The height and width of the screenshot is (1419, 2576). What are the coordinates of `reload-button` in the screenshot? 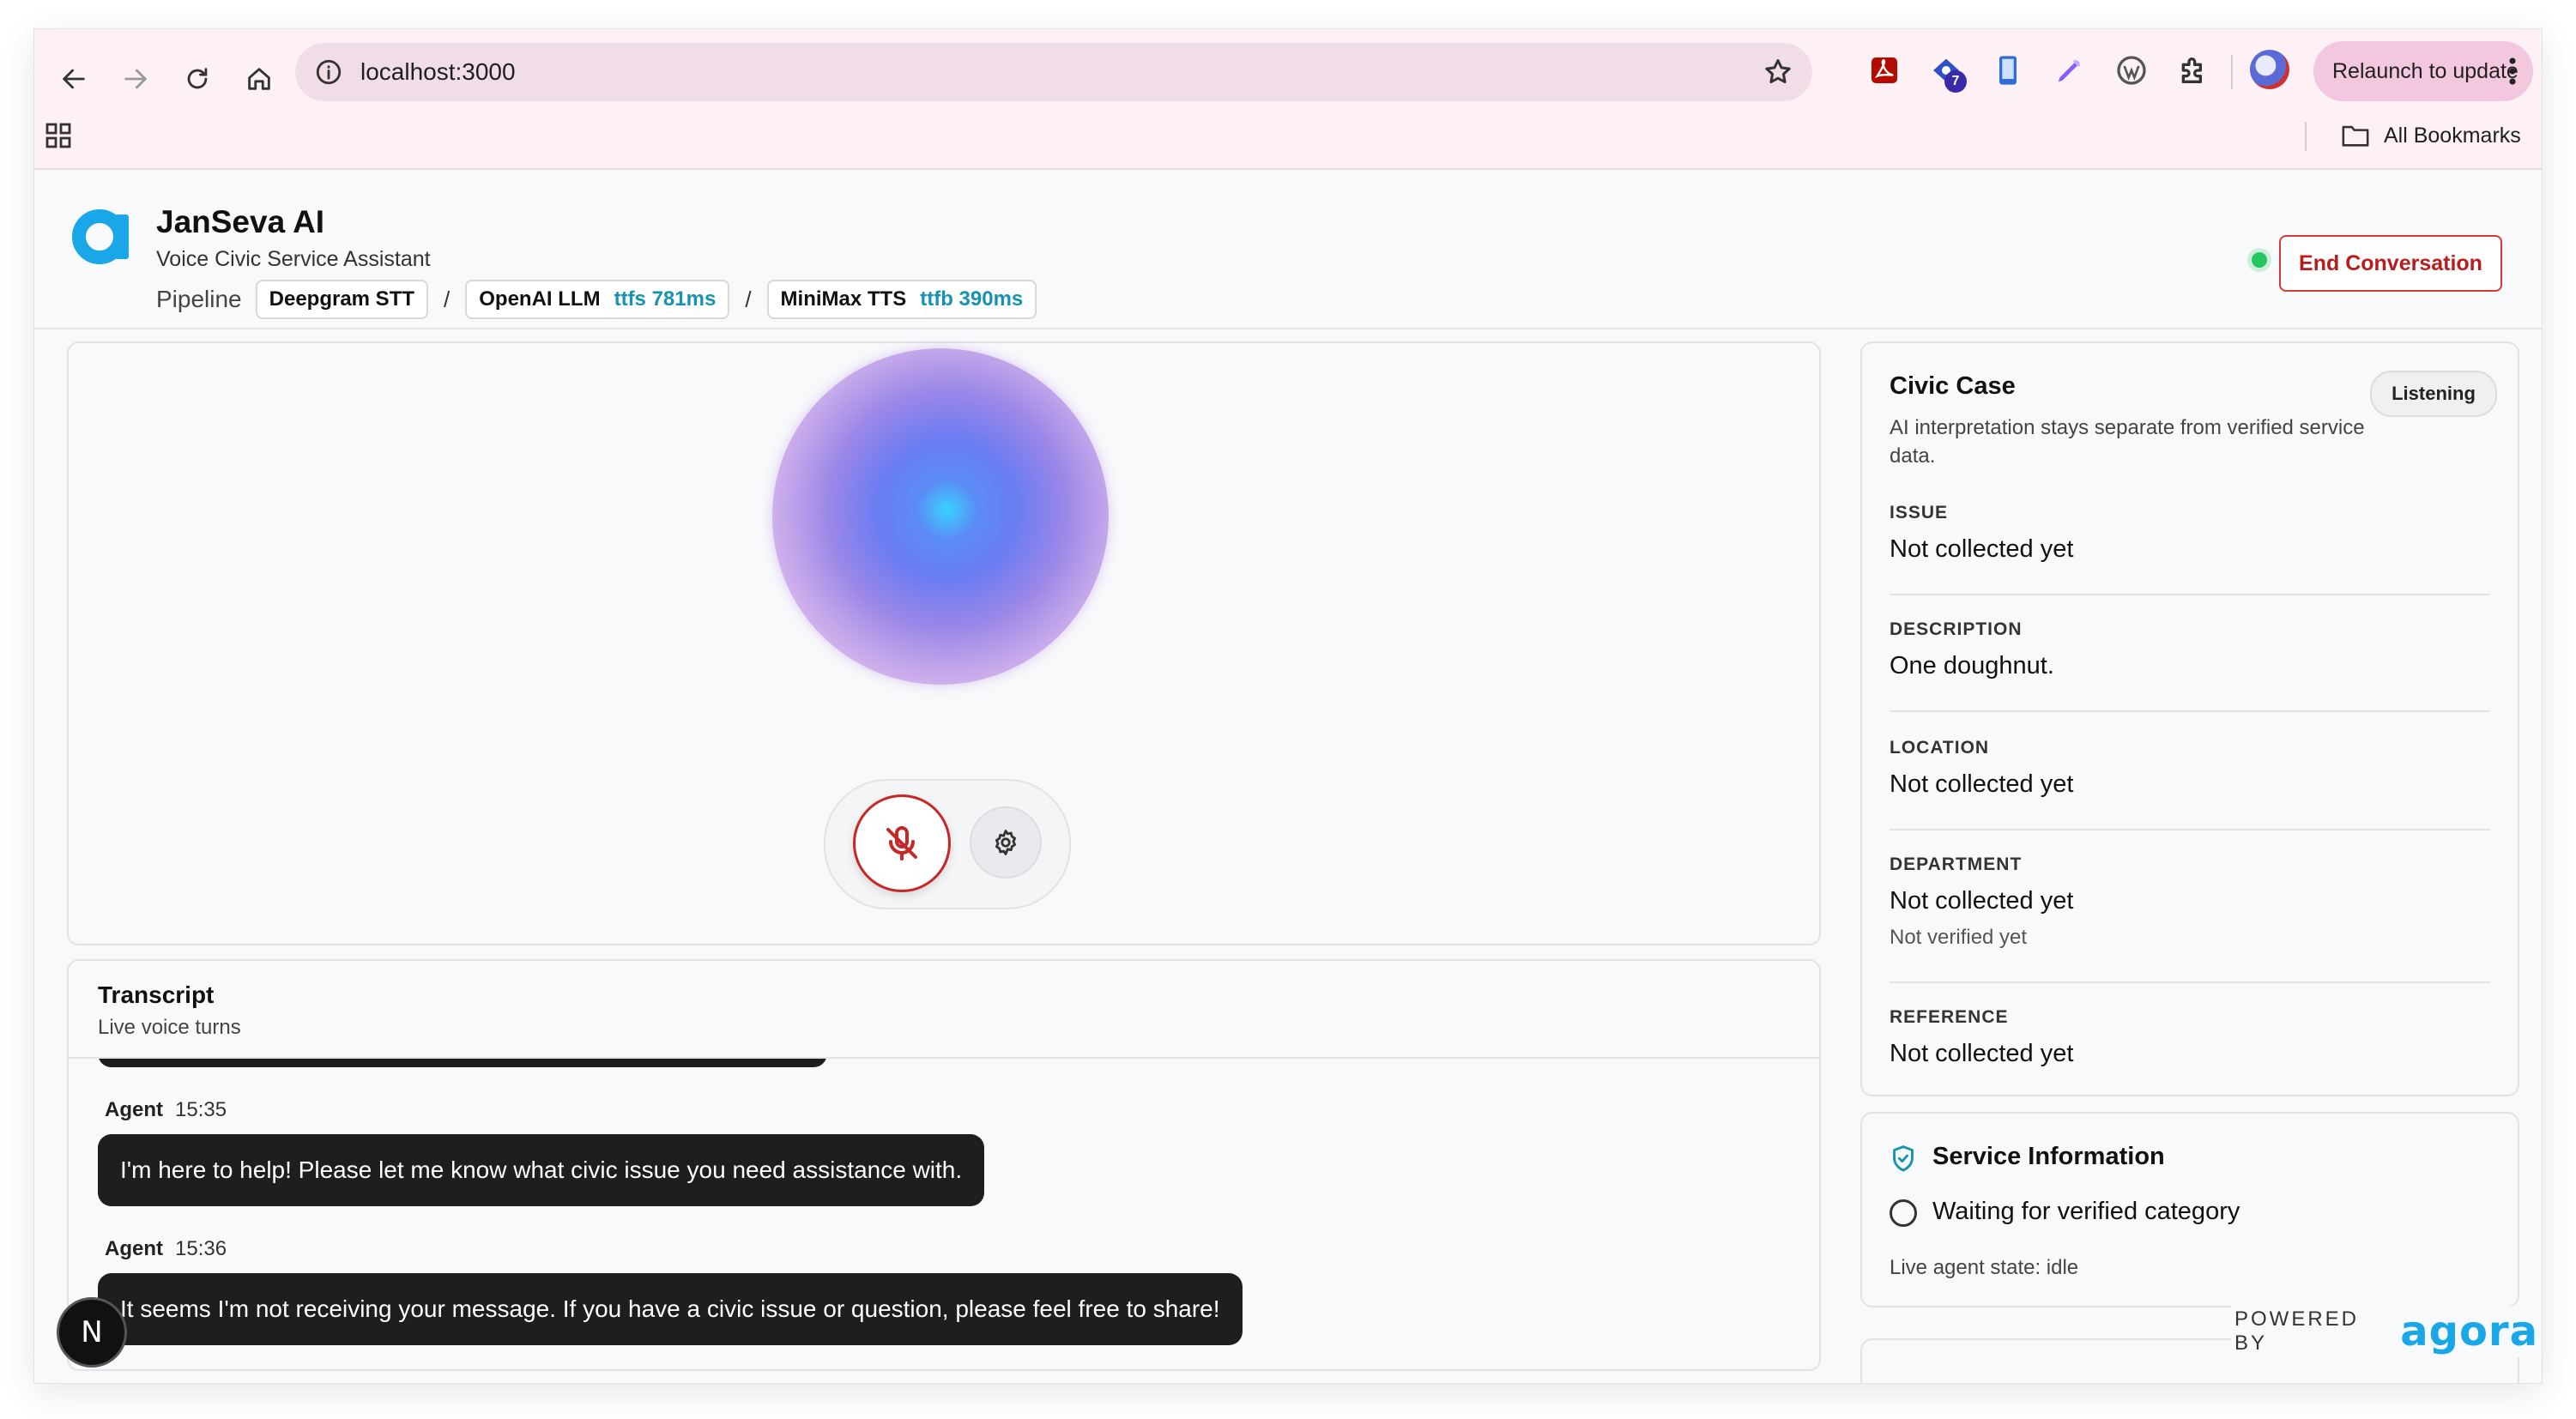 It's located at (197, 79).